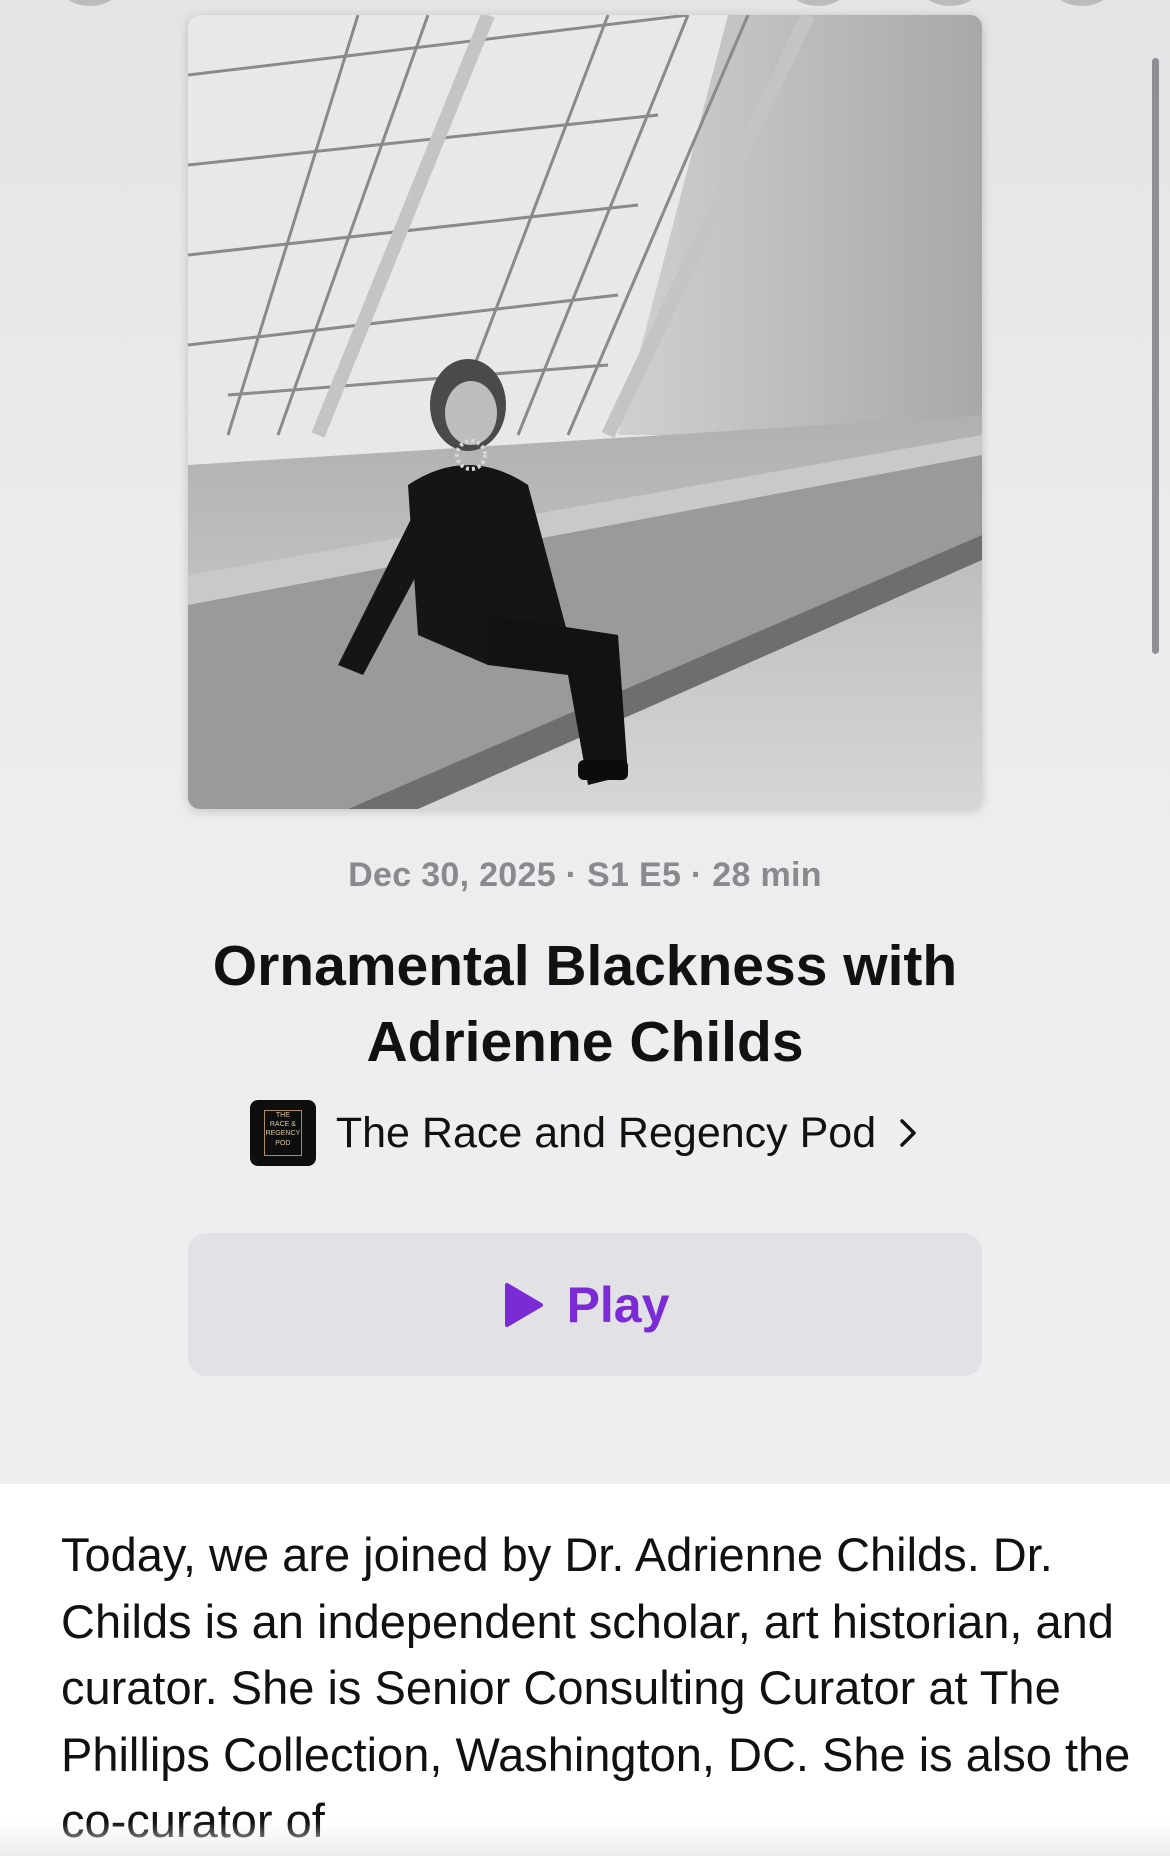 This screenshot has width=1170, height=1856. I want to click on play-button: Play, so click(585, 1304).